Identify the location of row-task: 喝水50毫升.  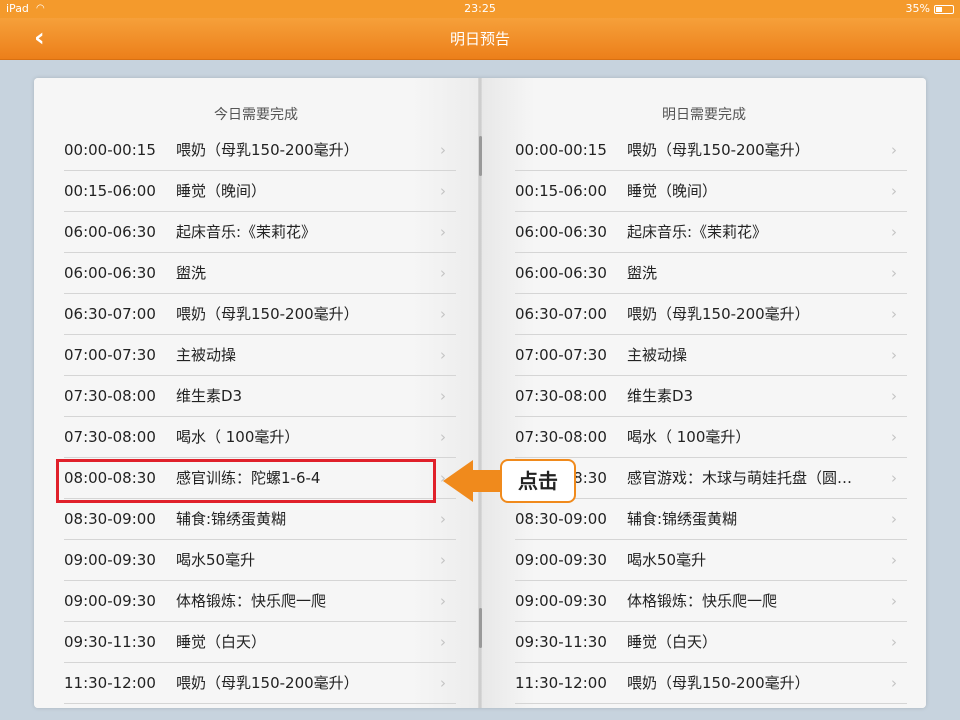
(667, 560).